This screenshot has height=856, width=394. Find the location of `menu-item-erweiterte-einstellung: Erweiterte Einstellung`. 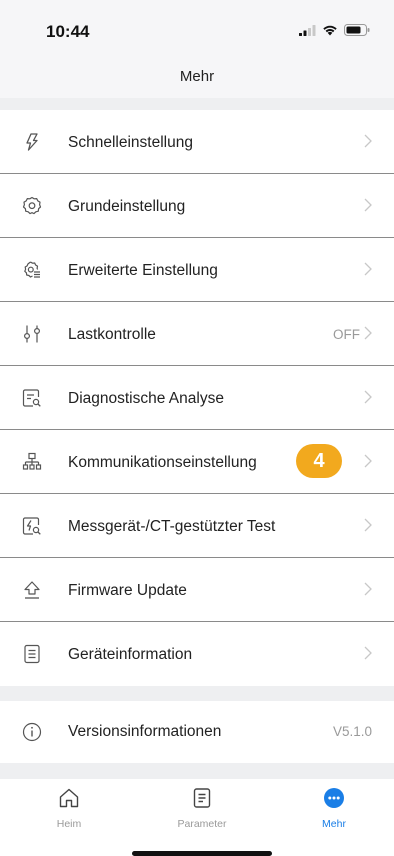

menu-item-erweiterte-einstellung: Erweiterte Einstellung is located at coordinates (197, 270).